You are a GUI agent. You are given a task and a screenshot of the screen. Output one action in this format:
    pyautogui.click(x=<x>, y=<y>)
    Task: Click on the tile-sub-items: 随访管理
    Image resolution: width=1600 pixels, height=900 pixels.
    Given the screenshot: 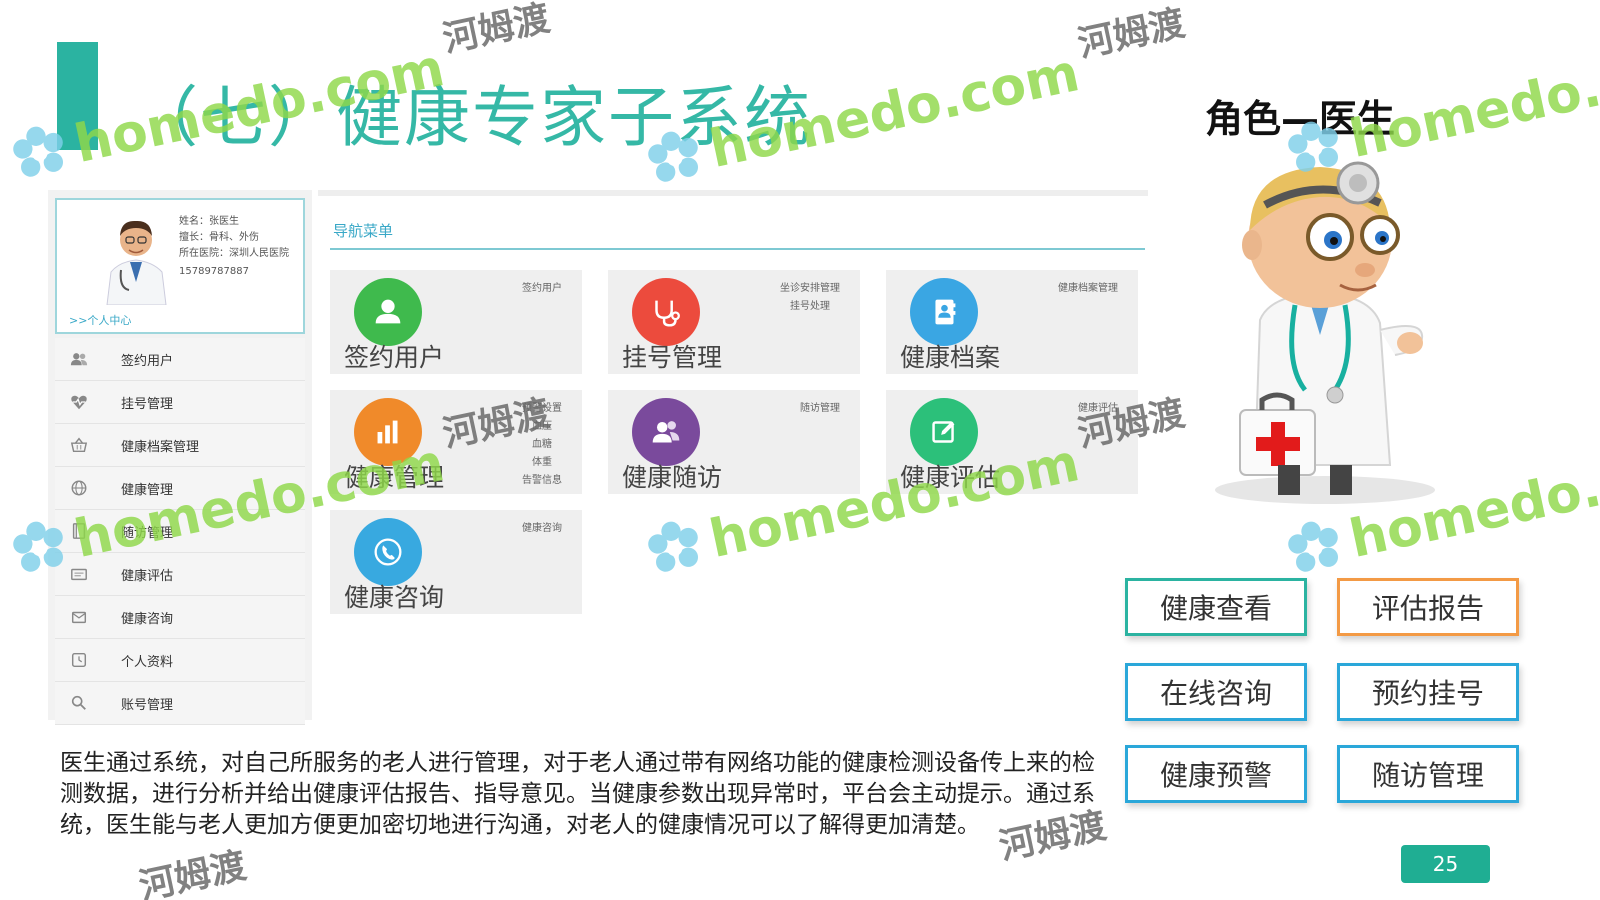 What is the action you would take?
    pyautogui.click(x=820, y=409)
    